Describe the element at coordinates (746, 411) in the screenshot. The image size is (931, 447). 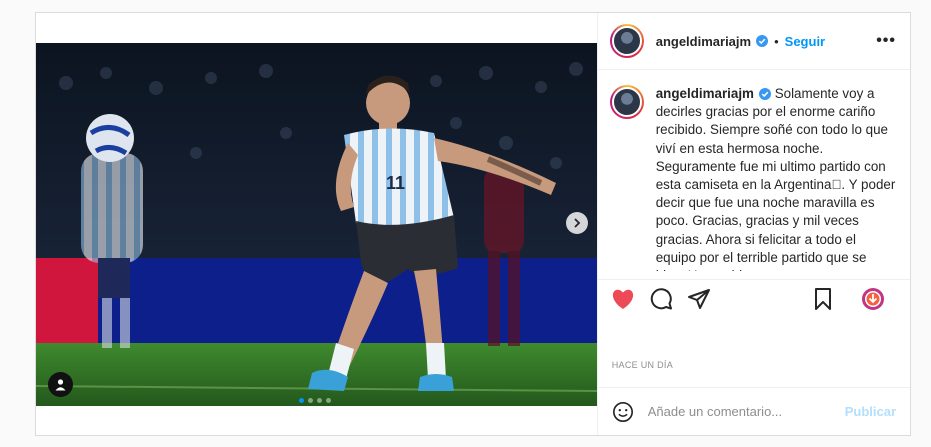
I see `comment-input` at that location.